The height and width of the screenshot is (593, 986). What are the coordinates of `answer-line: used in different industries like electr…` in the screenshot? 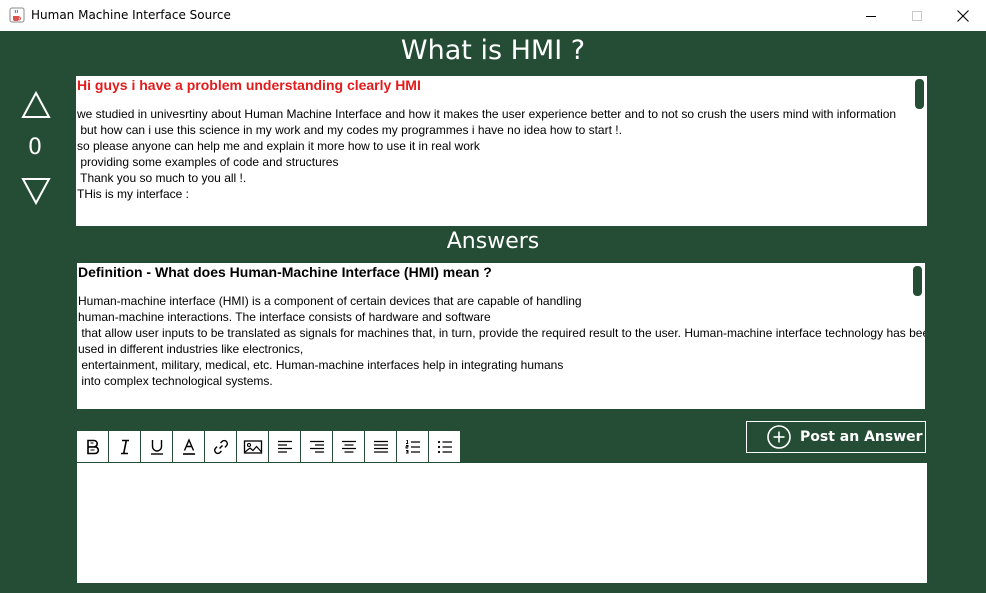 It's located at (191, 349).